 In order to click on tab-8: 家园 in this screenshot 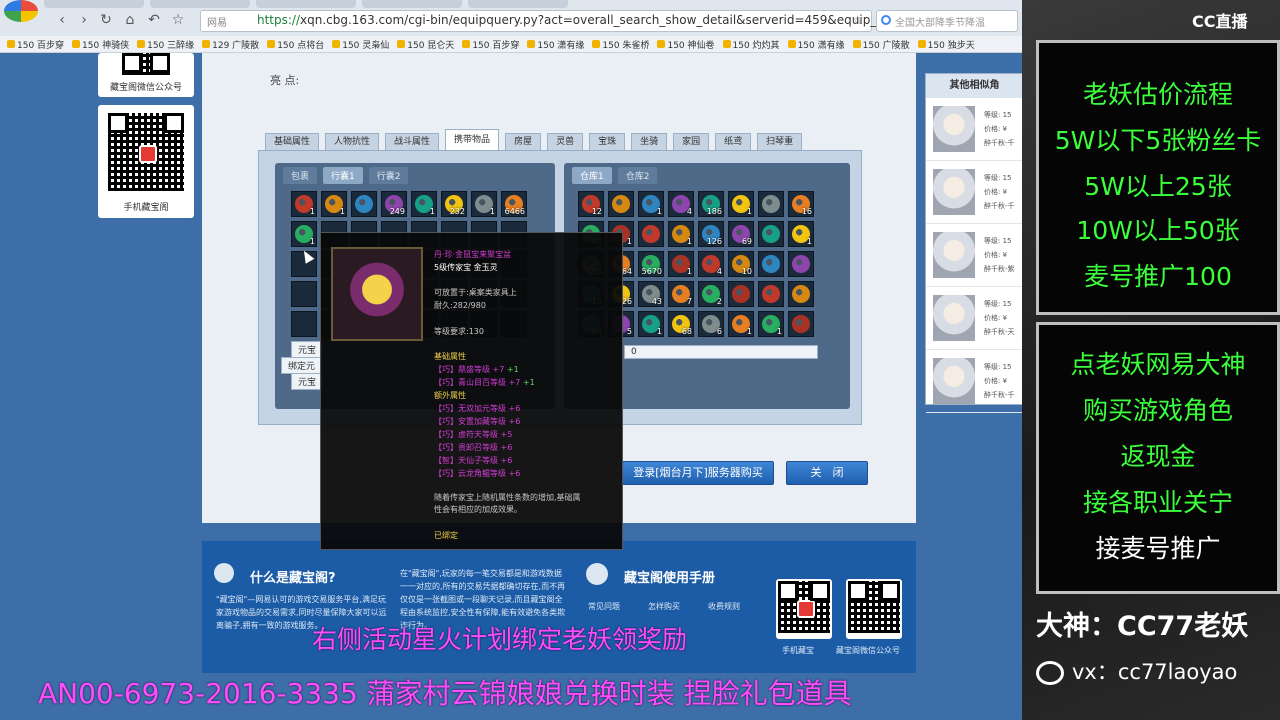, I will do `click(691, 141)`.